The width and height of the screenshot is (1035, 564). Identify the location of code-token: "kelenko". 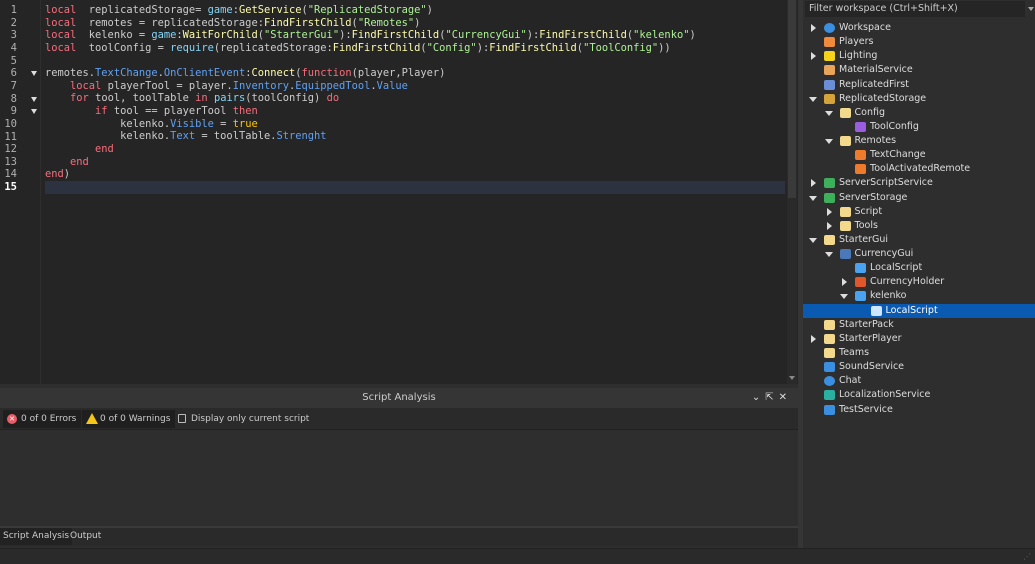
(661, 35).